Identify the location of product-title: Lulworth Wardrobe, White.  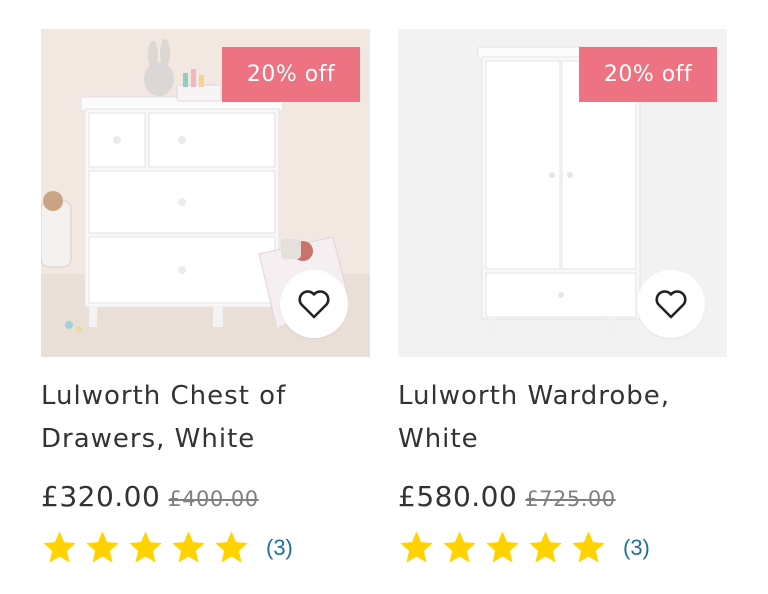
(562, 418).